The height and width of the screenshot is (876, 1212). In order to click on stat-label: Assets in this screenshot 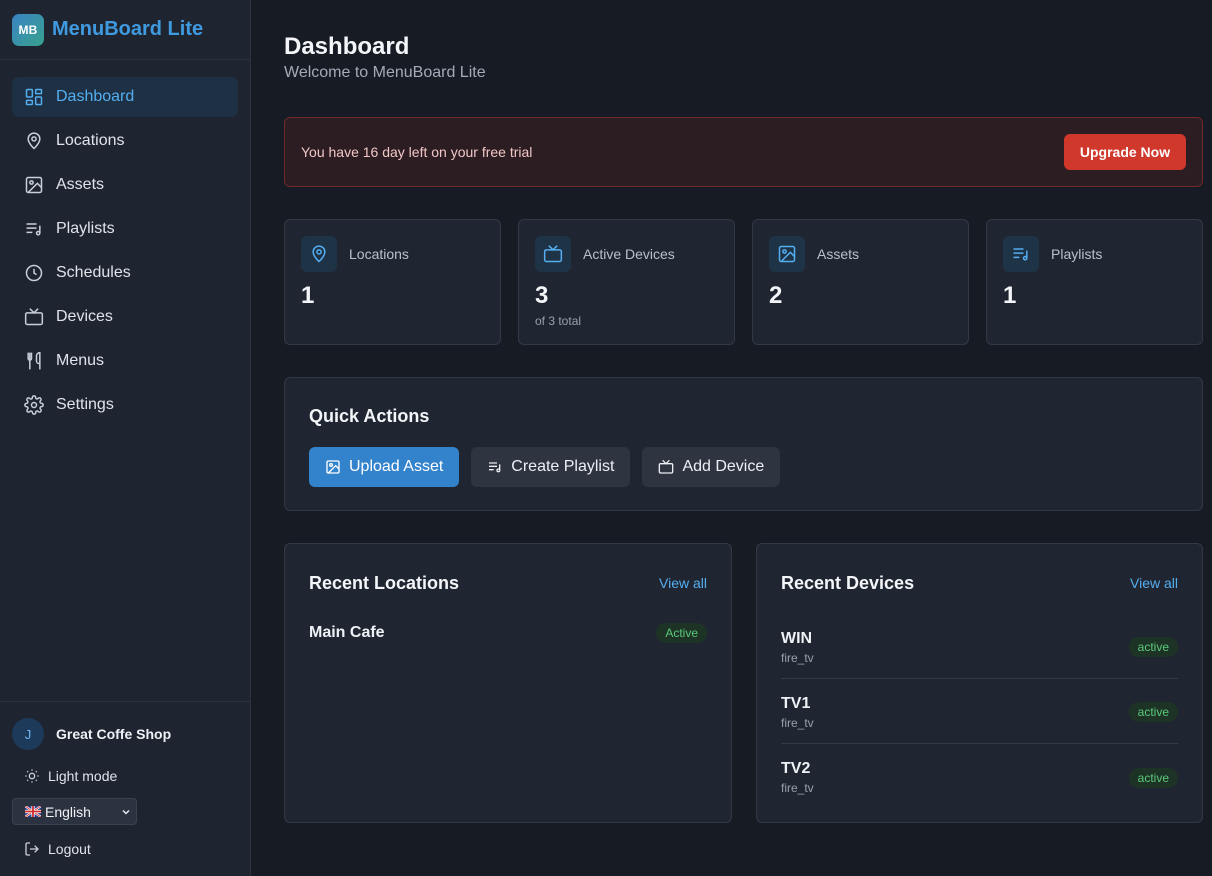, I will do `click(838, 254)`.